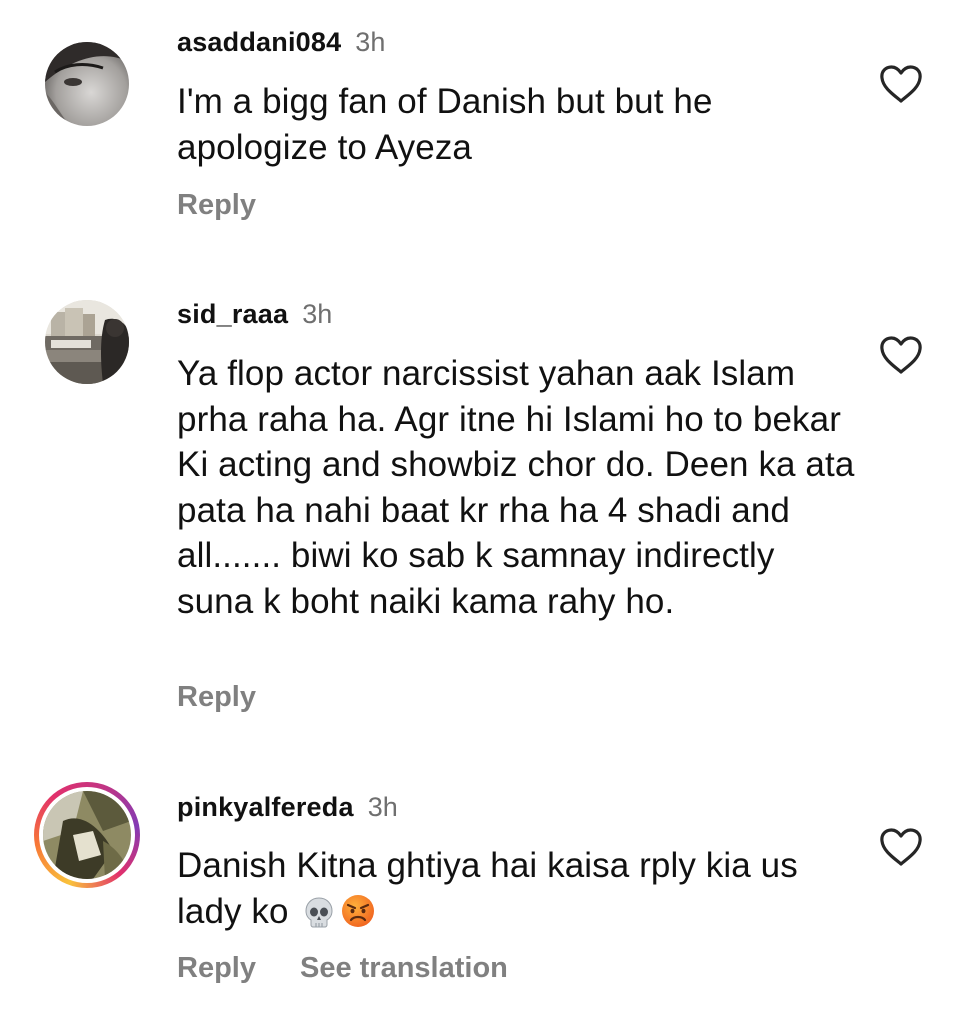 The image size is (977, 1024). I want to click on comment-header: asaddani084 3h, so click(281, 42).